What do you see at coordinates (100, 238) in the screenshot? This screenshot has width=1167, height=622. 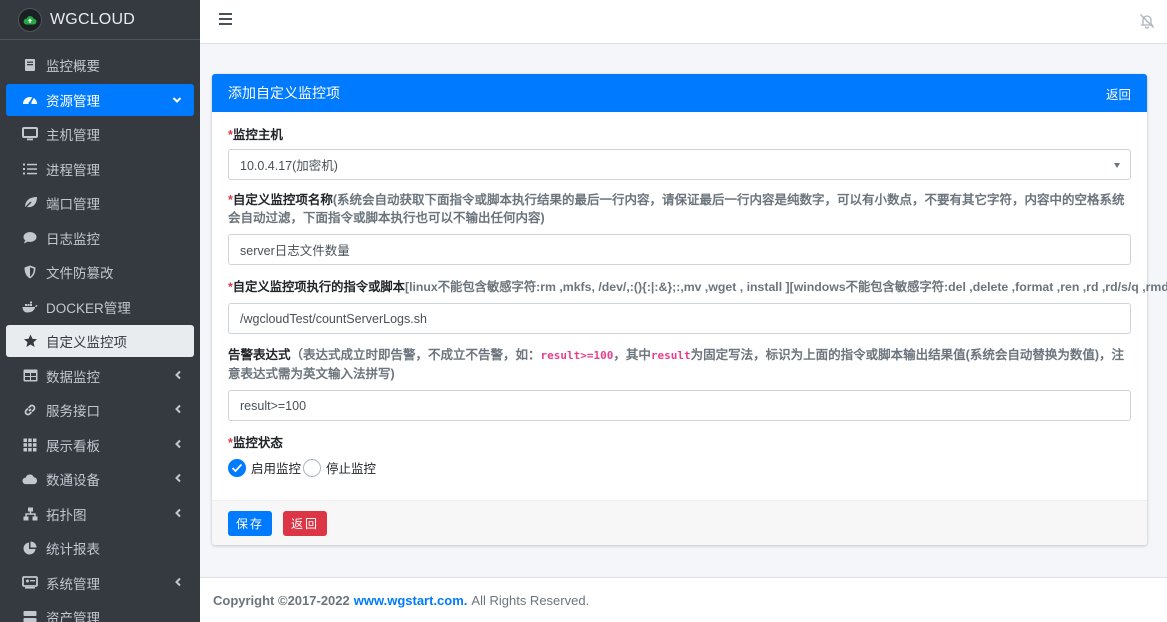 I see `sidebar-item-logs: 日志监控` at bounding box center [100, 238].